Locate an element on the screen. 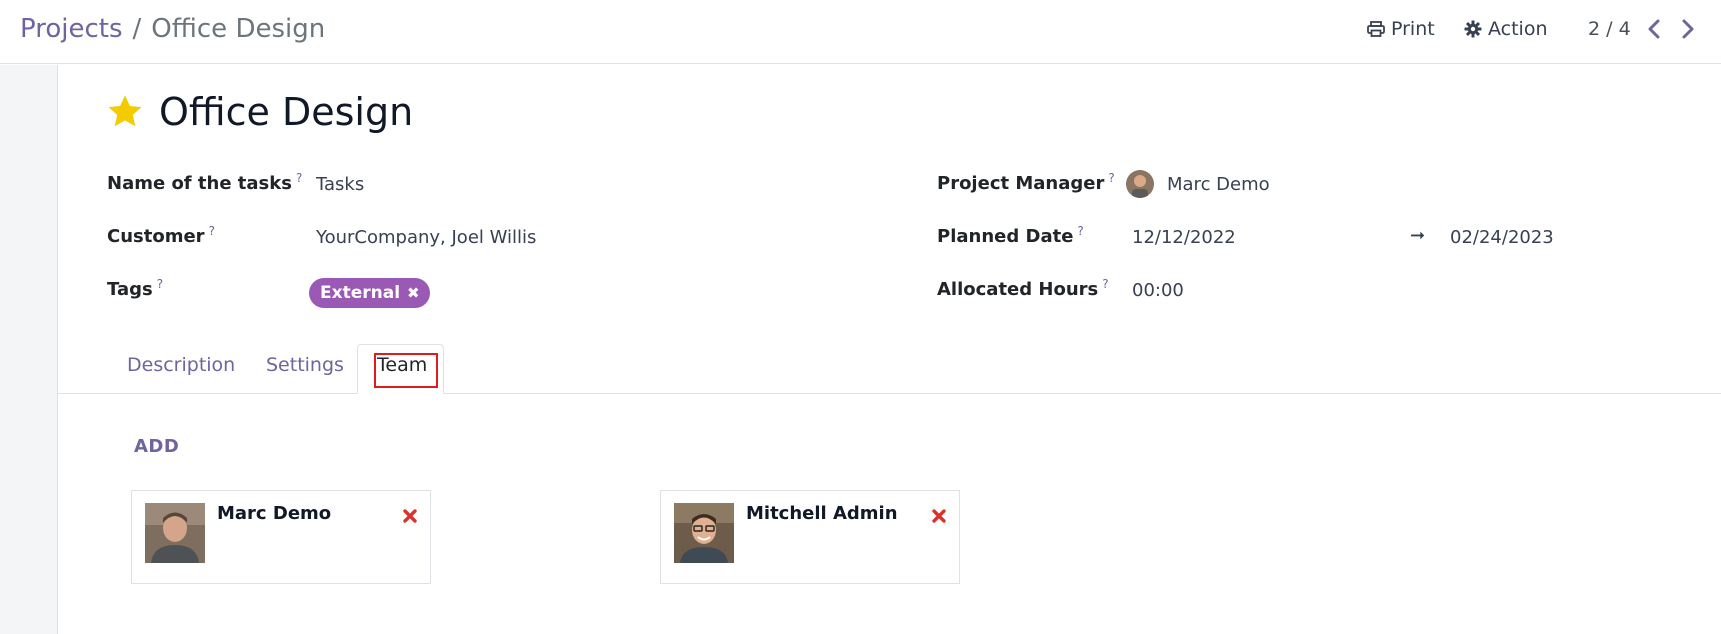 This screenshot has width=1721, height=634. team-member-name: Marc Demo is located at coordinates (274, 513).